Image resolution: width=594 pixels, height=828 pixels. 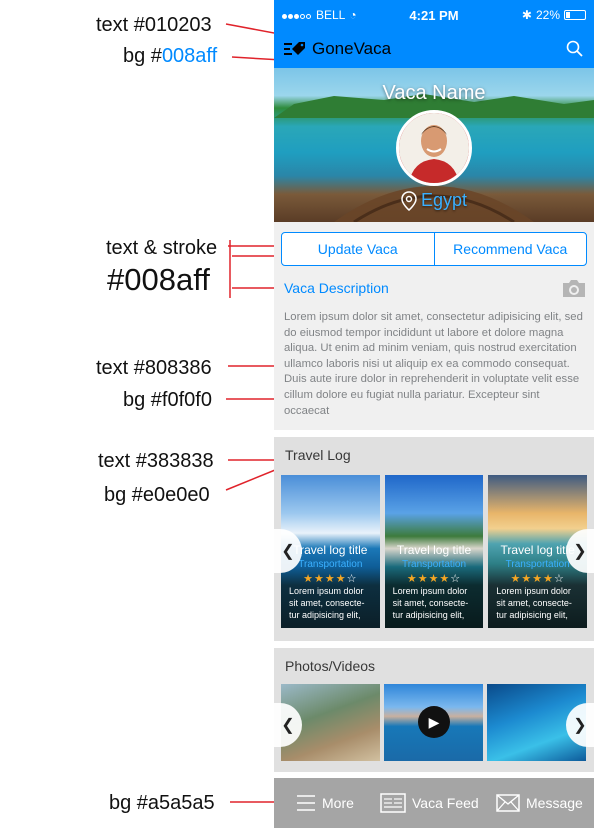 I want to click on camera-icon, so click(x=574, y=288).